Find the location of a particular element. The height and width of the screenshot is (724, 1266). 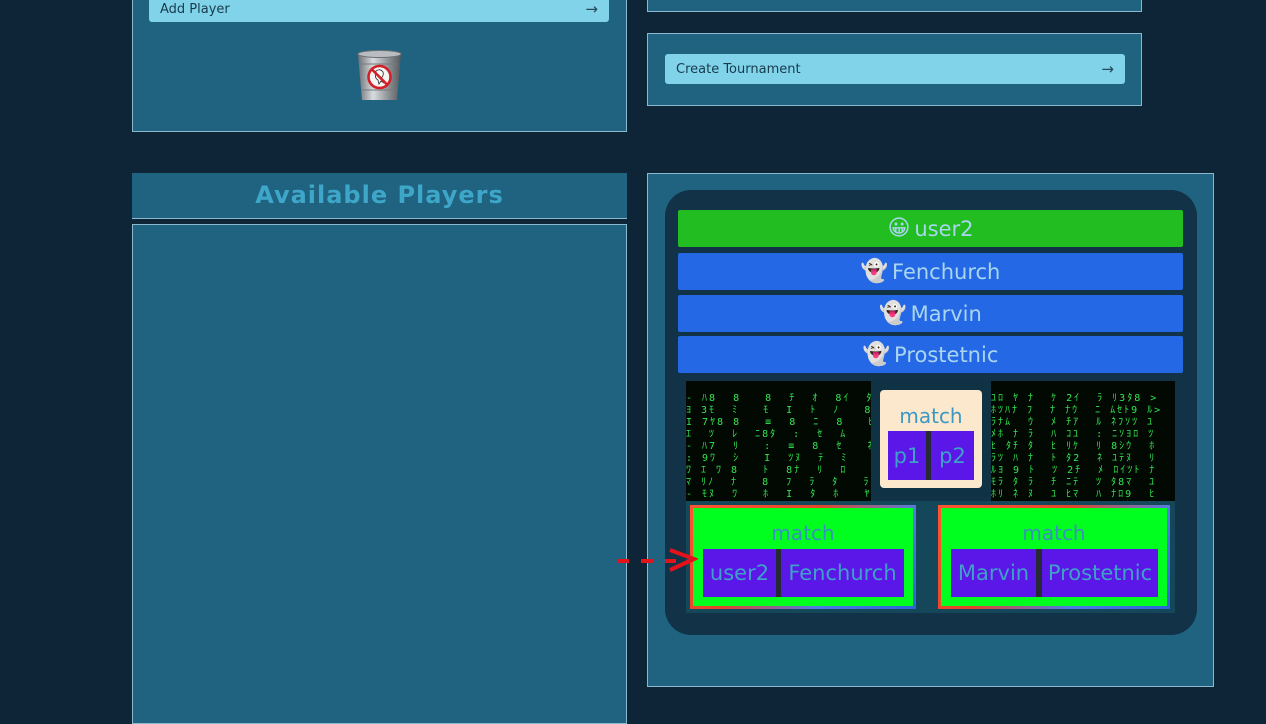

player-bar-marvin: 👻 Marvin is located at coordinates (930, 313).